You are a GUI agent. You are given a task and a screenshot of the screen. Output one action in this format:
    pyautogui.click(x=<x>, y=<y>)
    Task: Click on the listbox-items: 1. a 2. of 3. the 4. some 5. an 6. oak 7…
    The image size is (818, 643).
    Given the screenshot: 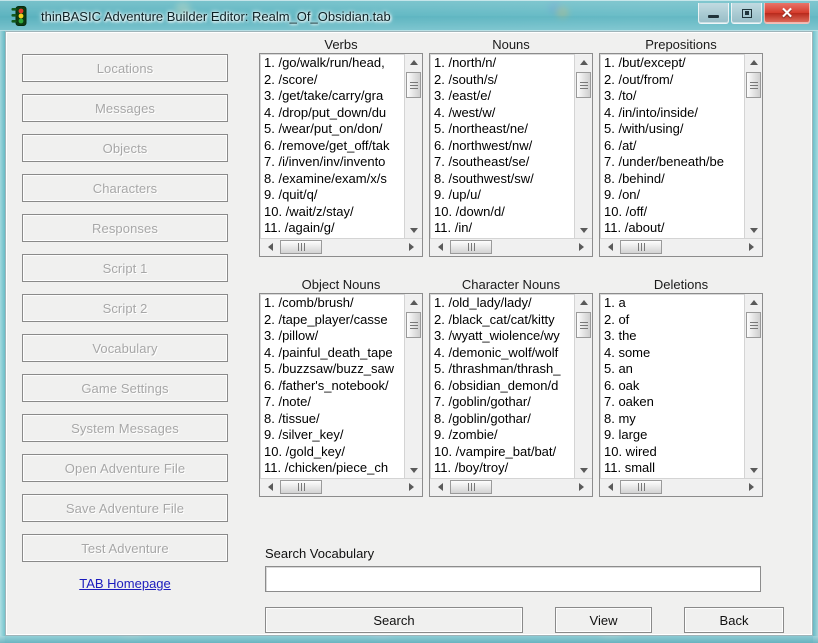 What is the action you would take?
    pyautogui.click(x=672, y=387)
    